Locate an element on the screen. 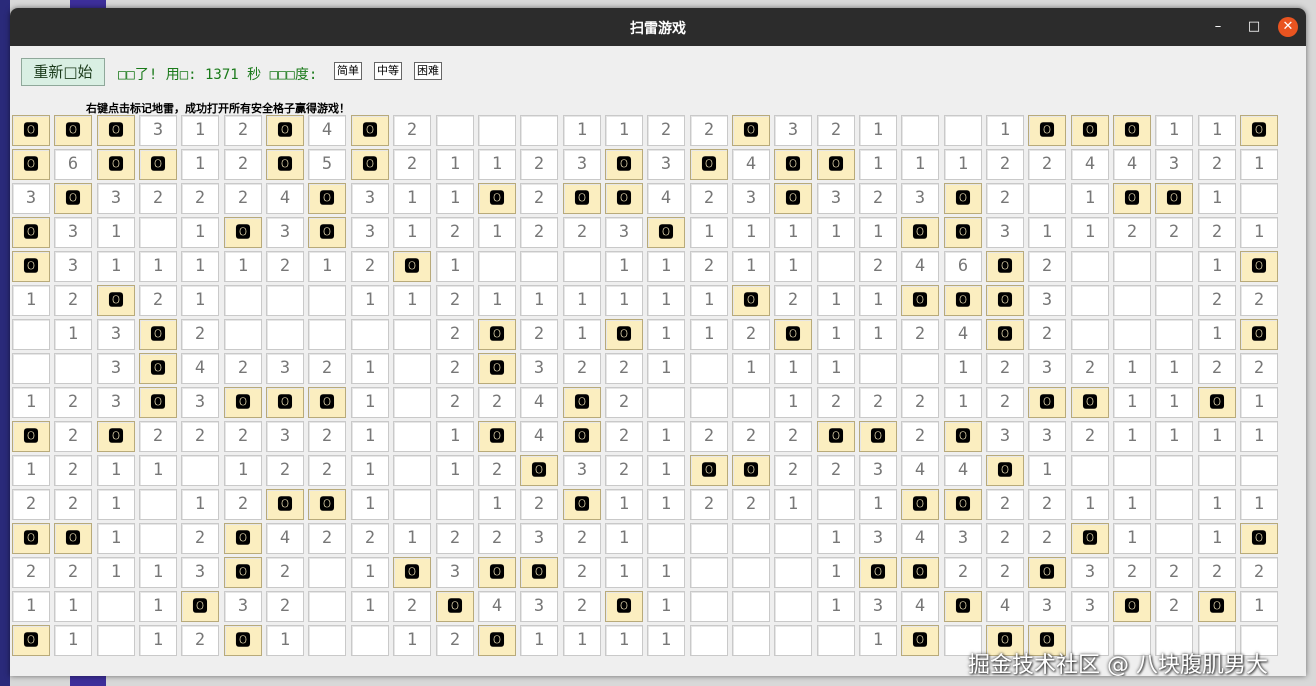  difficulty-medium-button: 中等 is located at coordinates (388, 71).